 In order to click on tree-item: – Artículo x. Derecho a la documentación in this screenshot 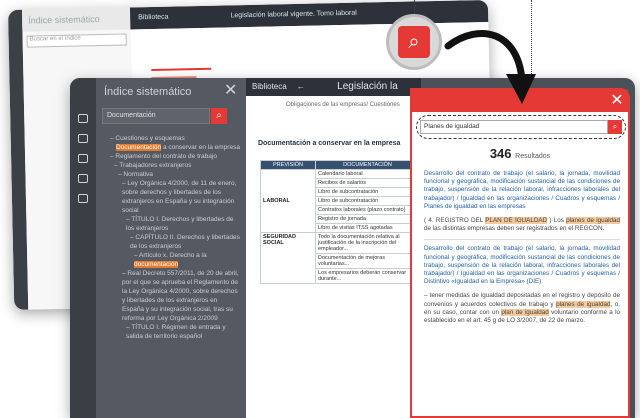, I will do `click(175, 260)`.